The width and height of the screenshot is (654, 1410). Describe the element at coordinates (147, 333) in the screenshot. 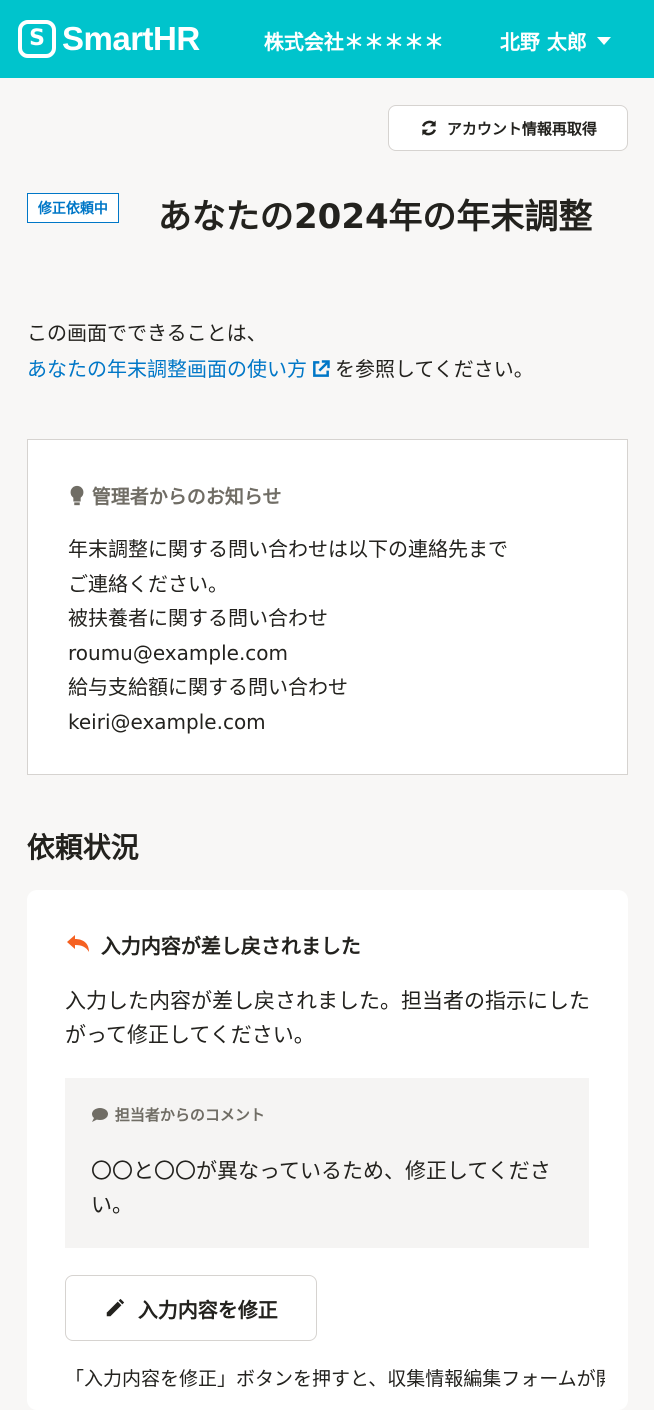

I see `intro-line: この画面でできることは、` at that location.